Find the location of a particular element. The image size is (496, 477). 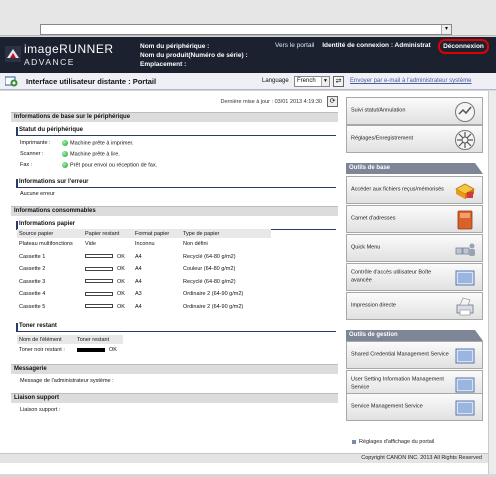

paper-col-type: Type de papier is located at coordinates (226, 233).